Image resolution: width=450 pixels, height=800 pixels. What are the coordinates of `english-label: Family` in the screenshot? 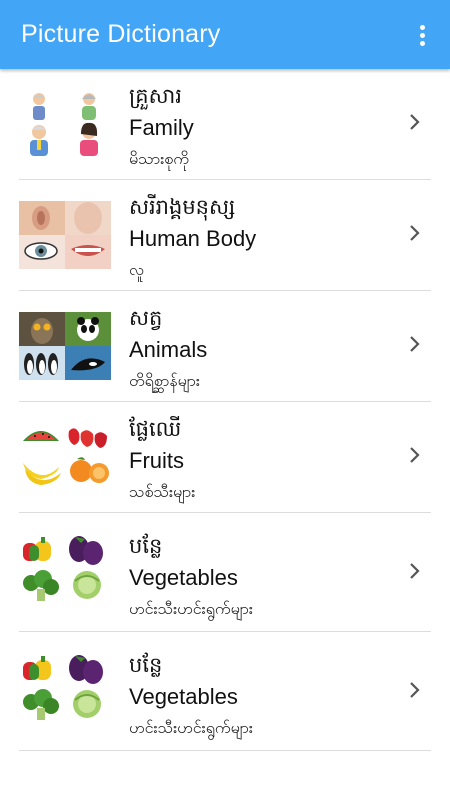 It's located at (161, 127).